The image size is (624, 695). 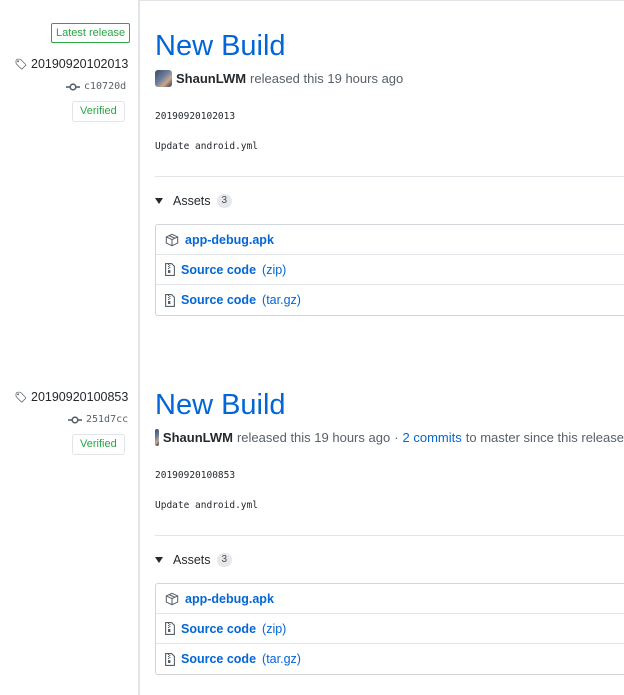 I want to click on release-commit-link: 251d7cc, so click(x=98, y=419).